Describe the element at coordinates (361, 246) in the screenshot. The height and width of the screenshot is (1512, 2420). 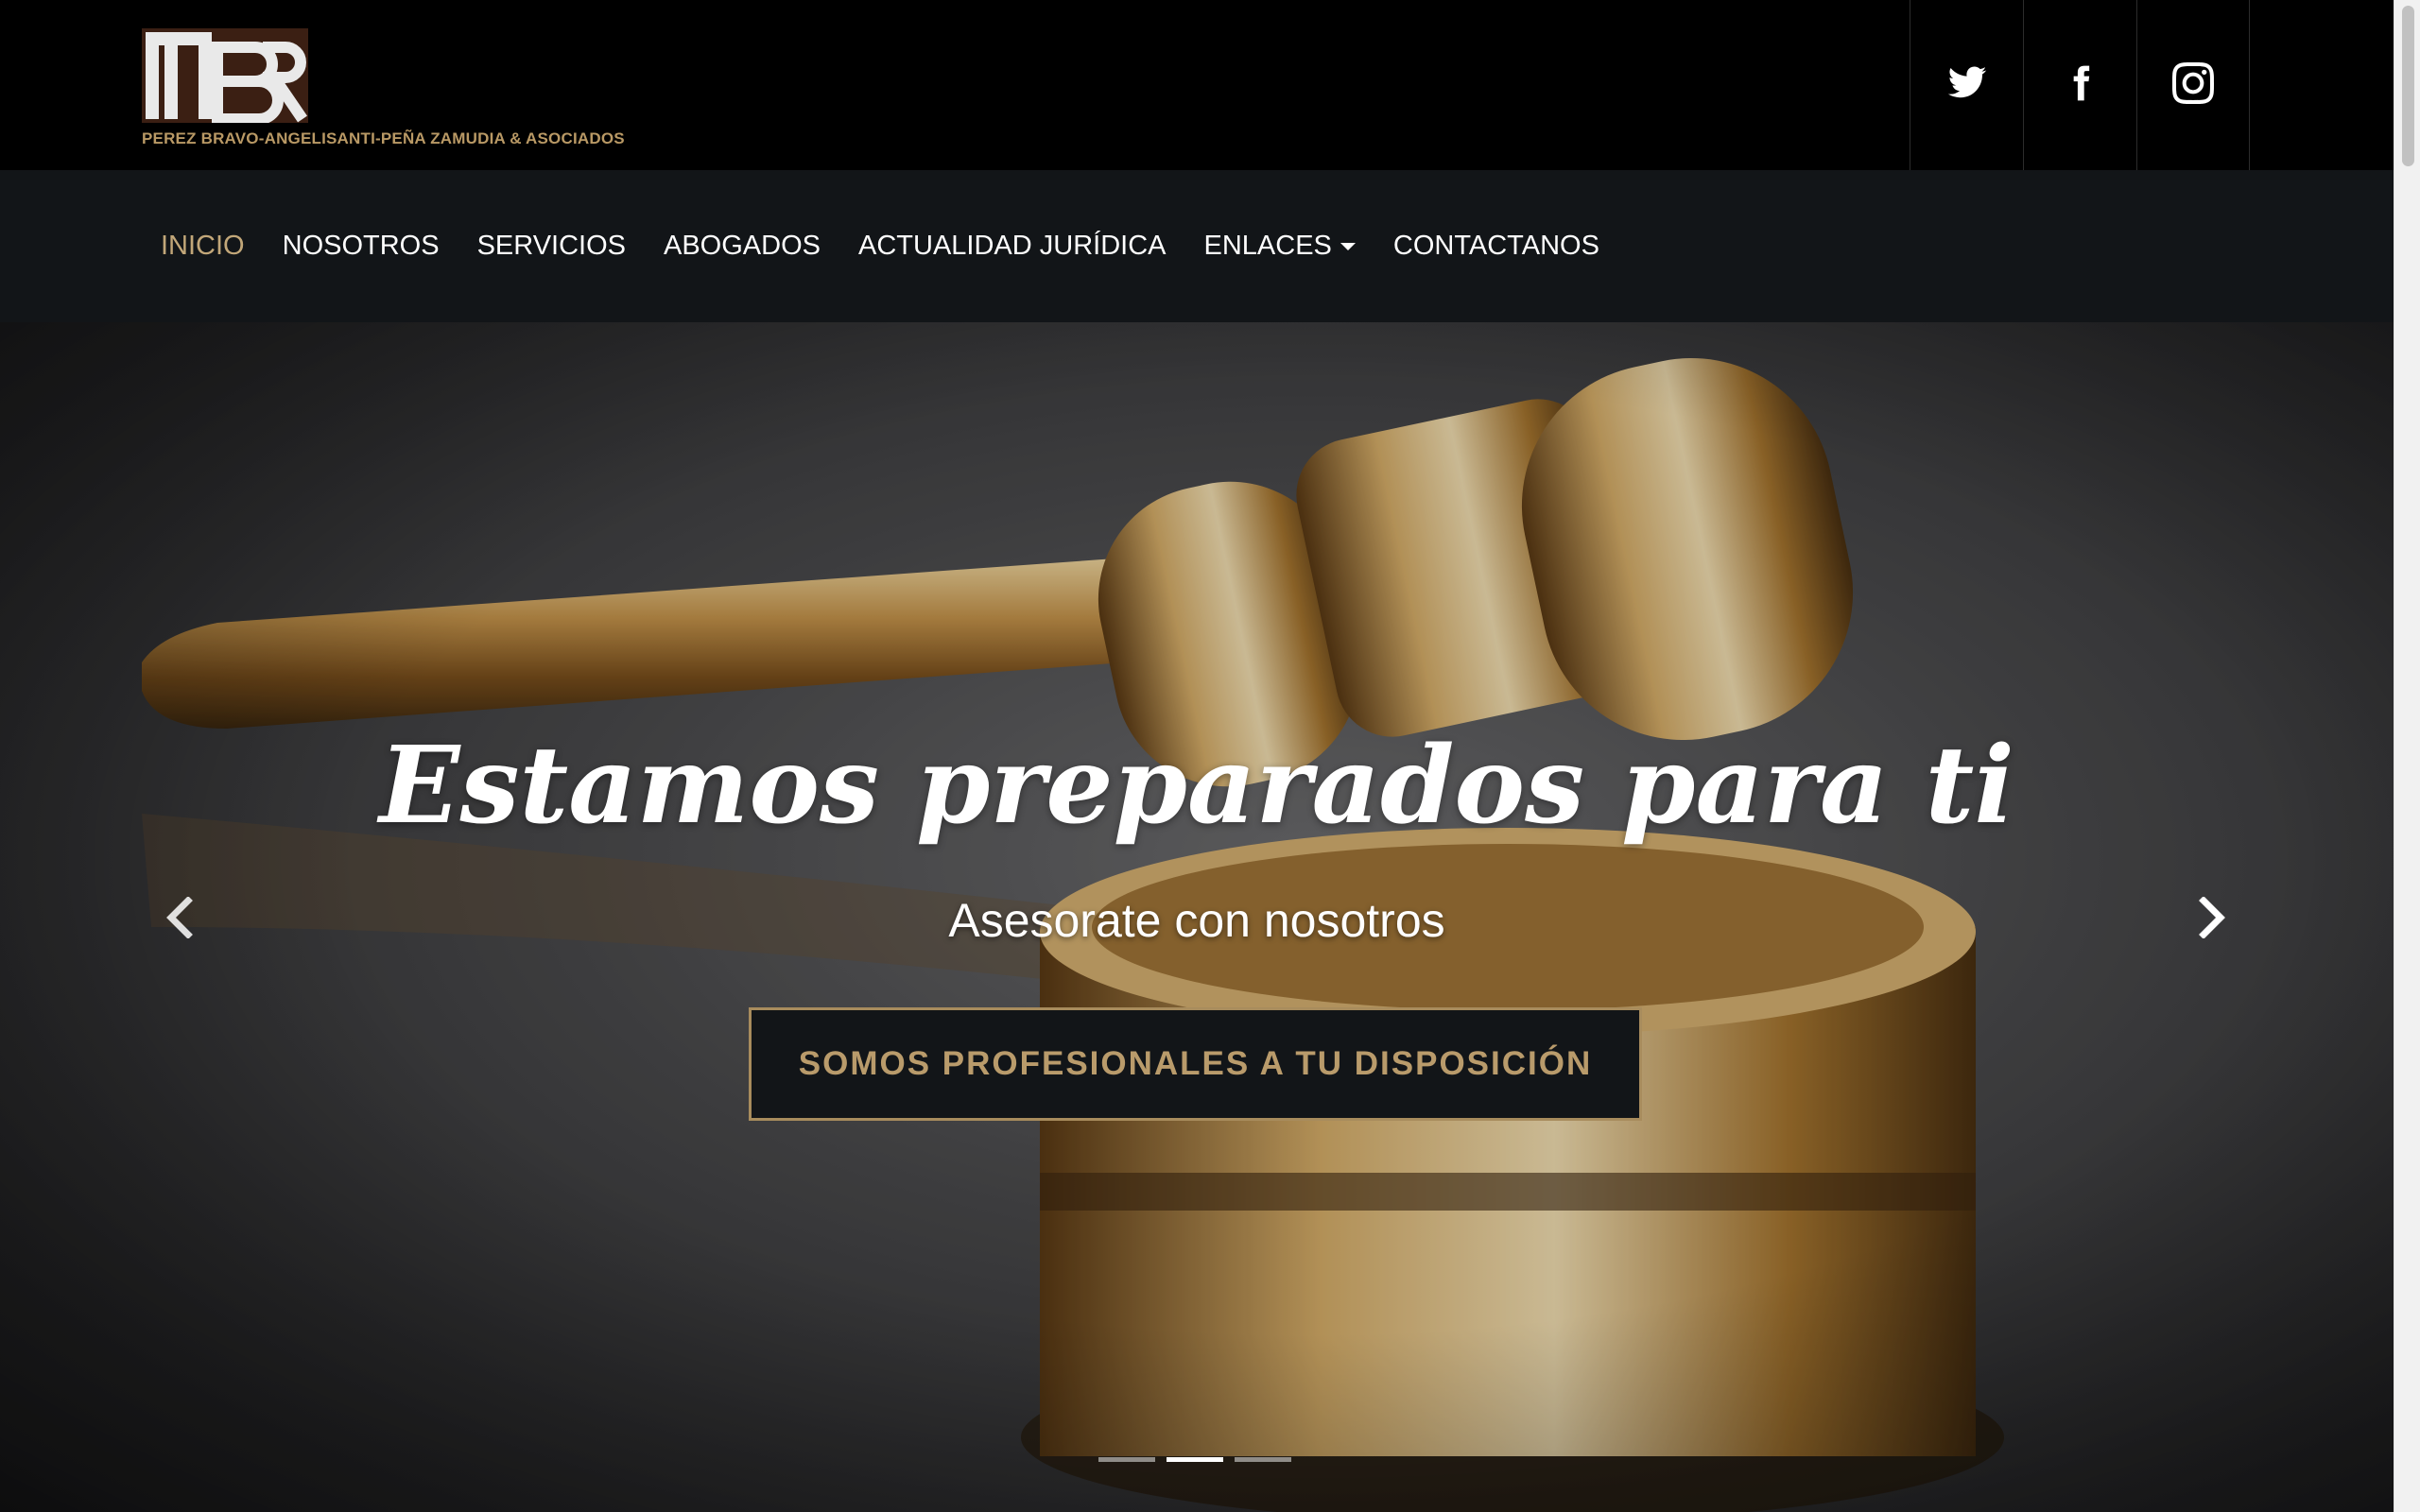
I see `nav-item-nosotros: NOSOTROS` at that location.